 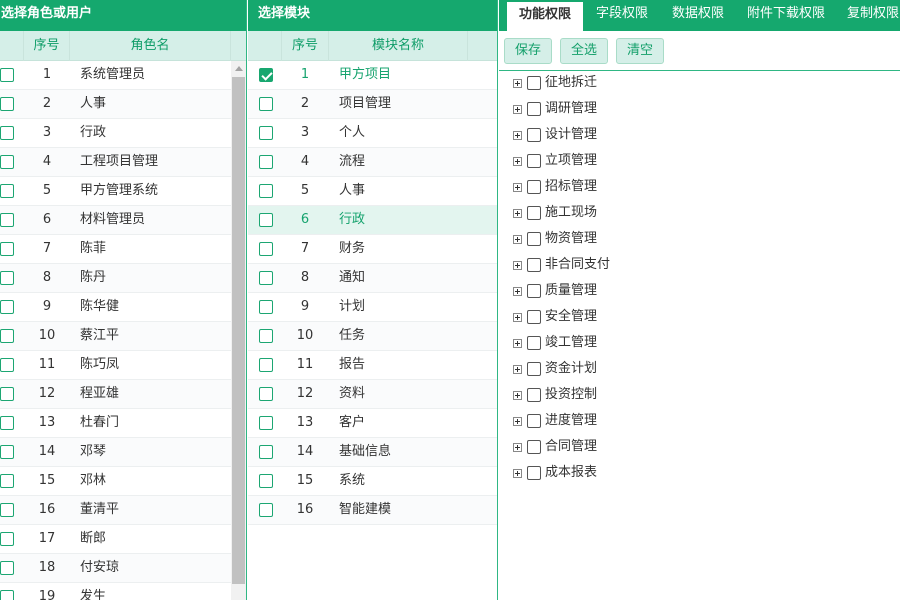 I want to click on tree-node: 投资控制, so click(x=649, y=396).